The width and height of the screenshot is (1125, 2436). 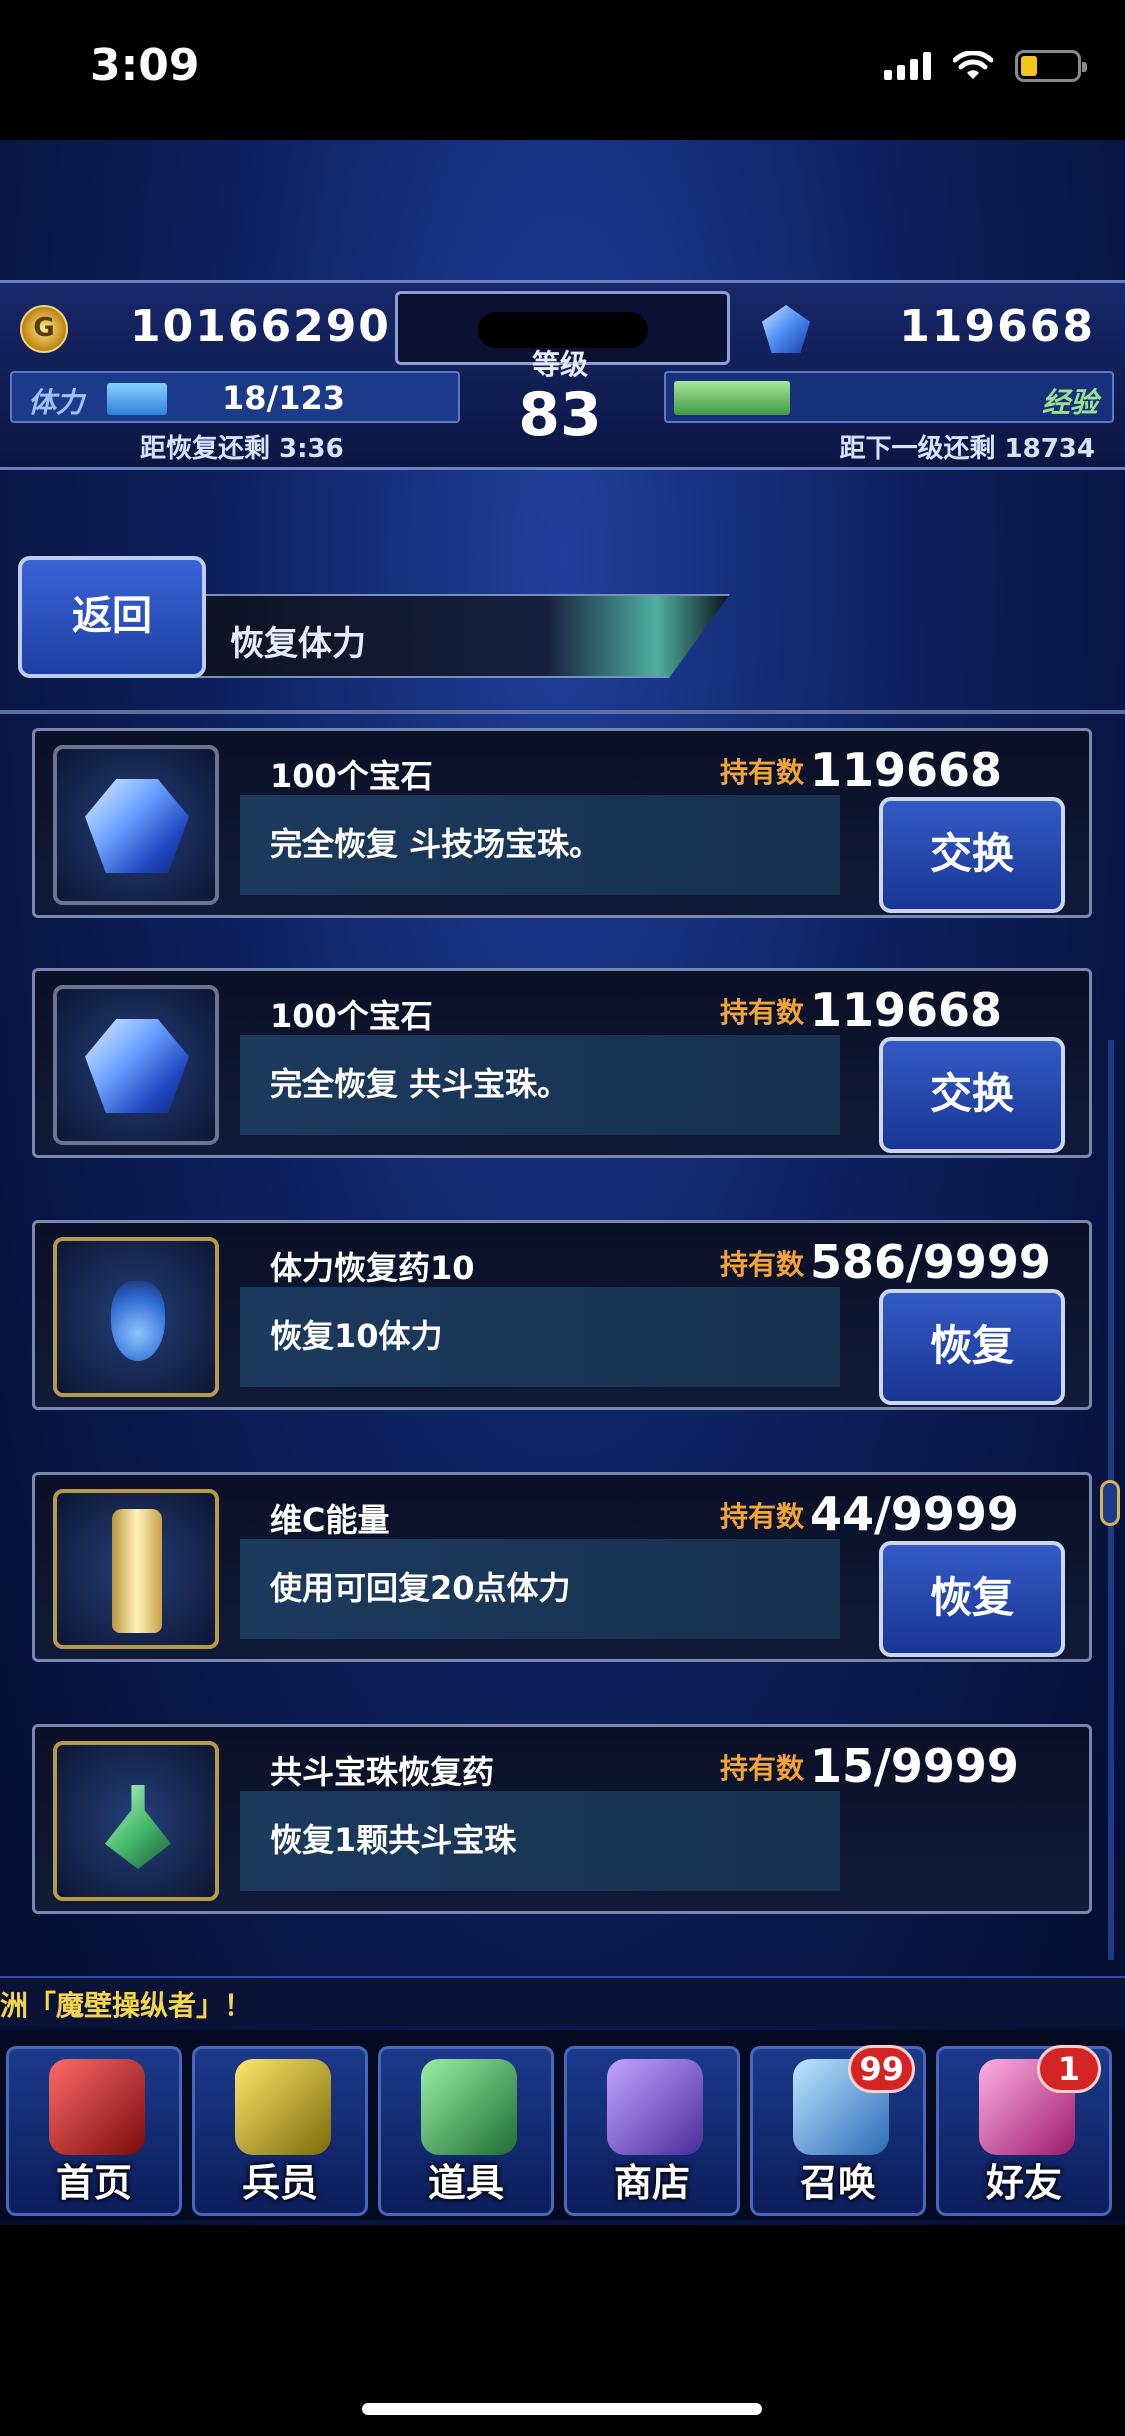 I want to click on news-ticker-text: 洲「魔壁操纵者」！, so click(x=126, y=2005).